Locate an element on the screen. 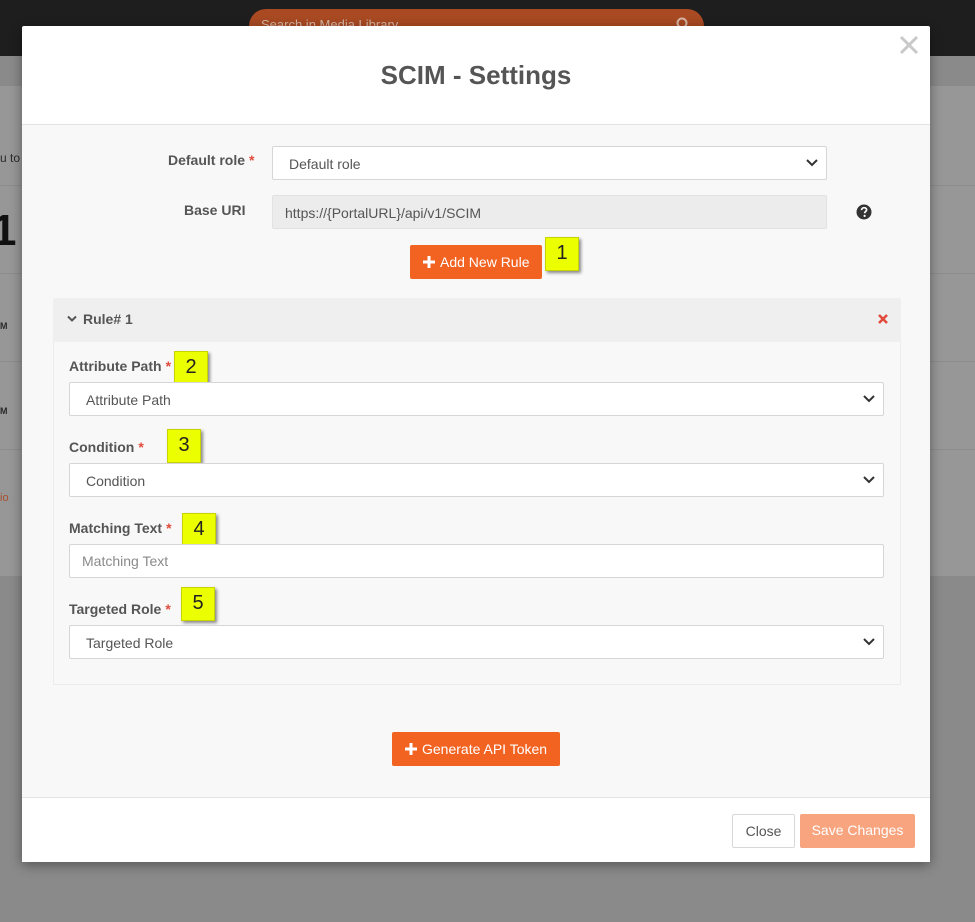 The height and width of the screenshot is (922, 975). matching-text-input is located at coordinates (476, 561).